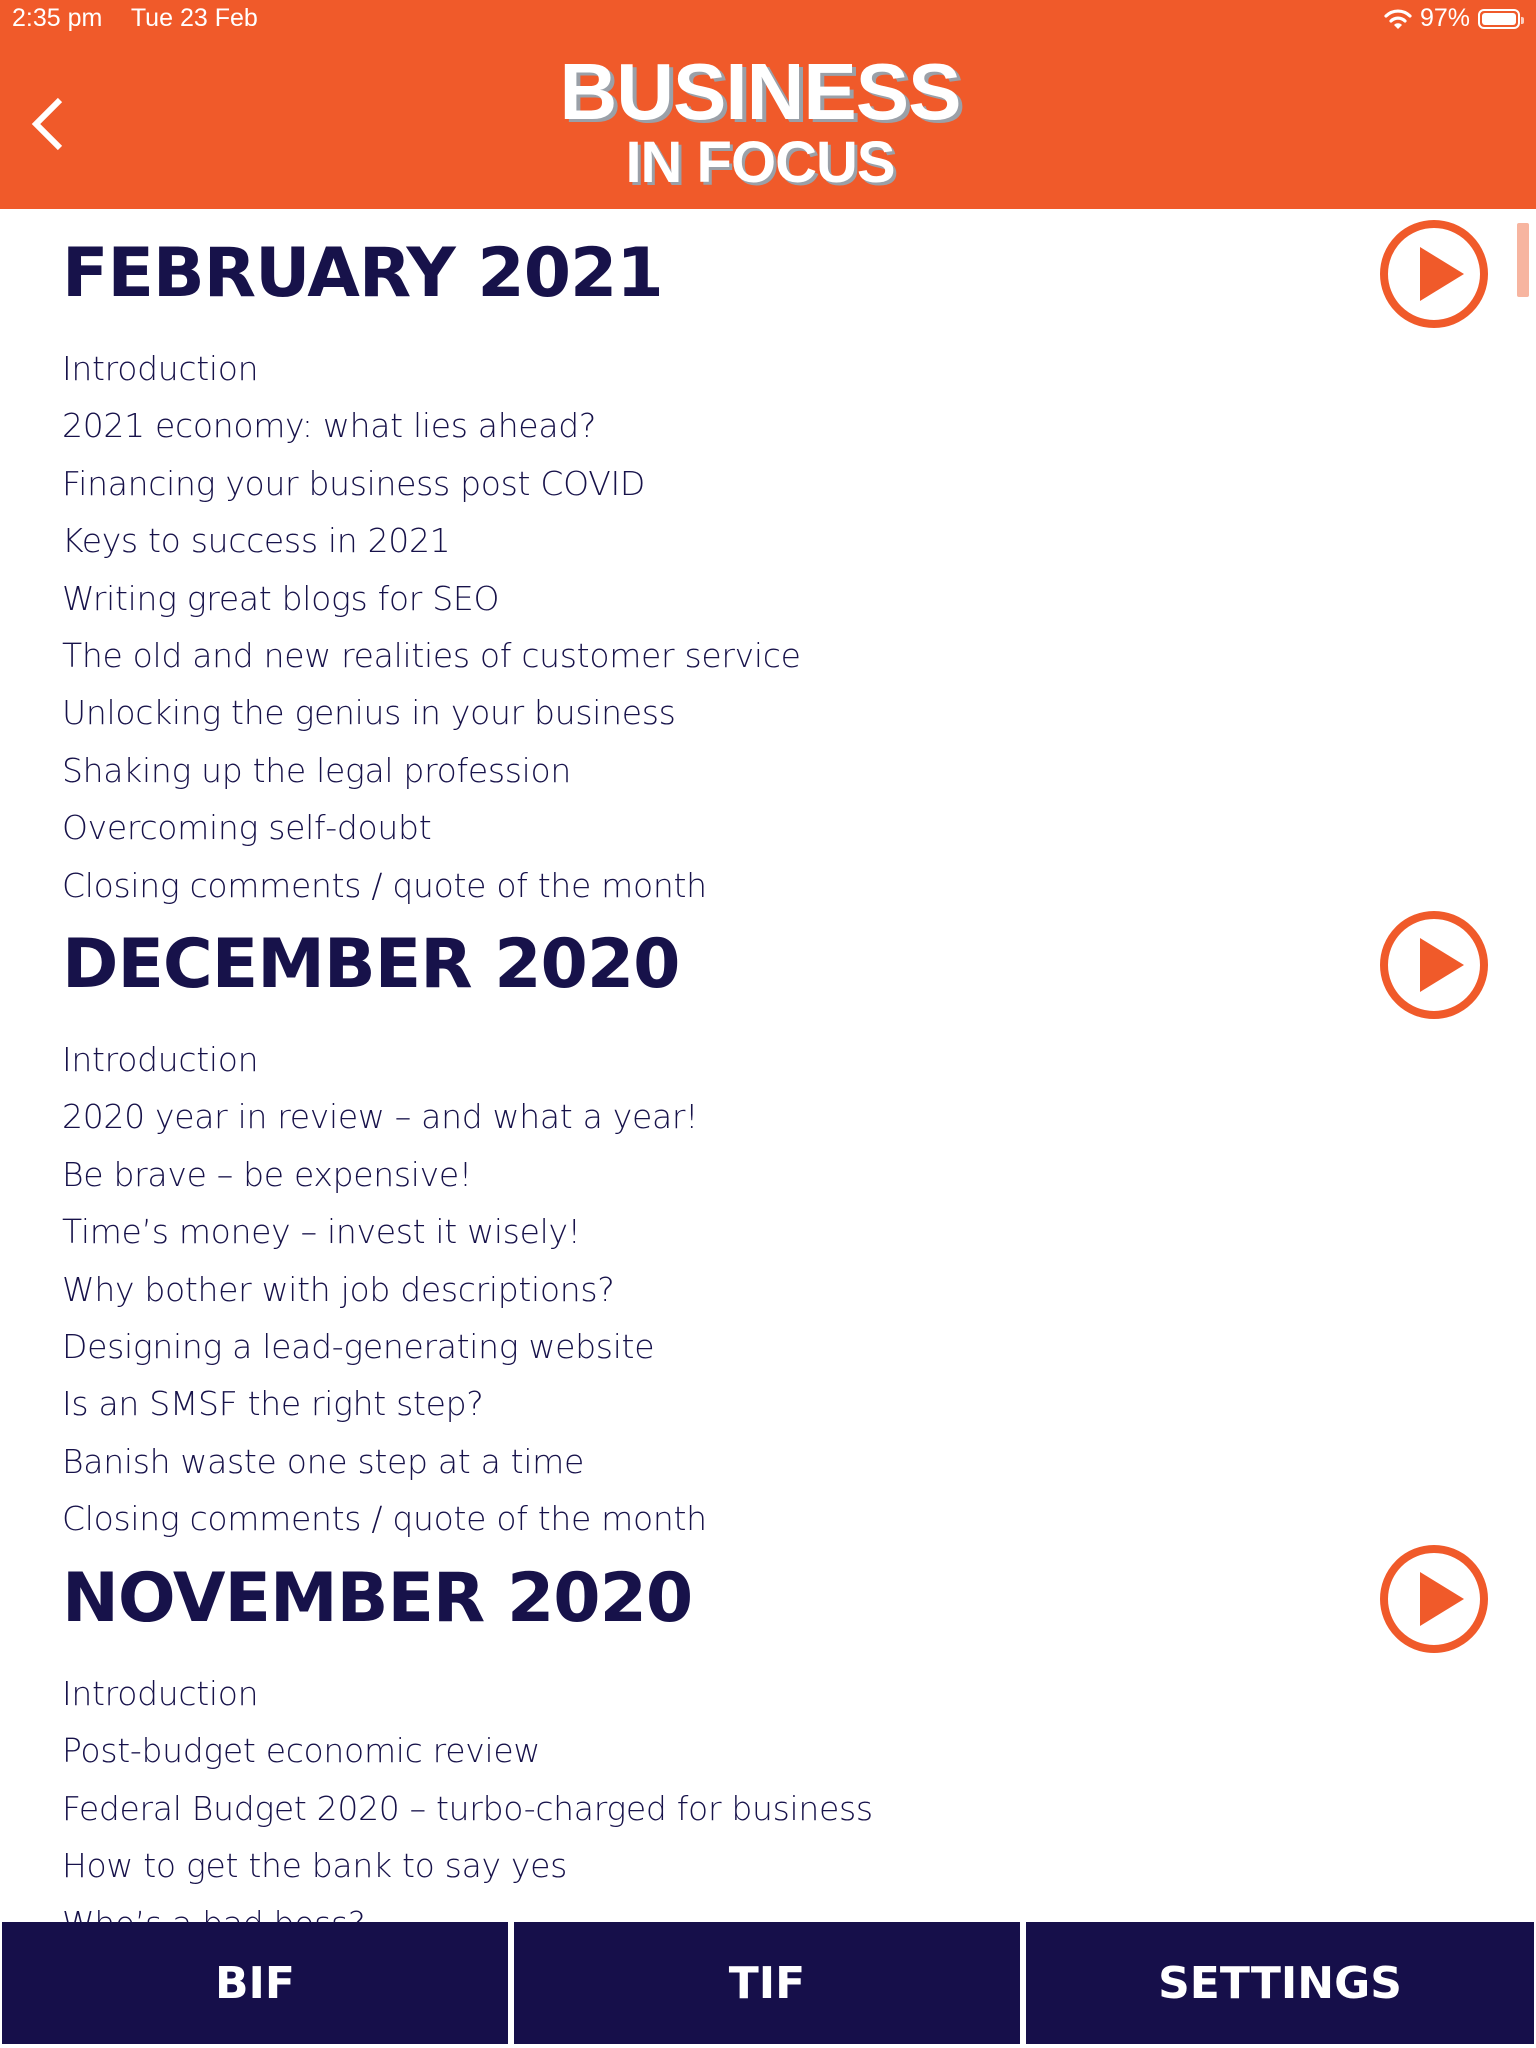  What do you see at coordinates (384, 1346) in the screenshot?
I see `article-link: Designing a lead-generating website` at bounding box center [384, 1346].